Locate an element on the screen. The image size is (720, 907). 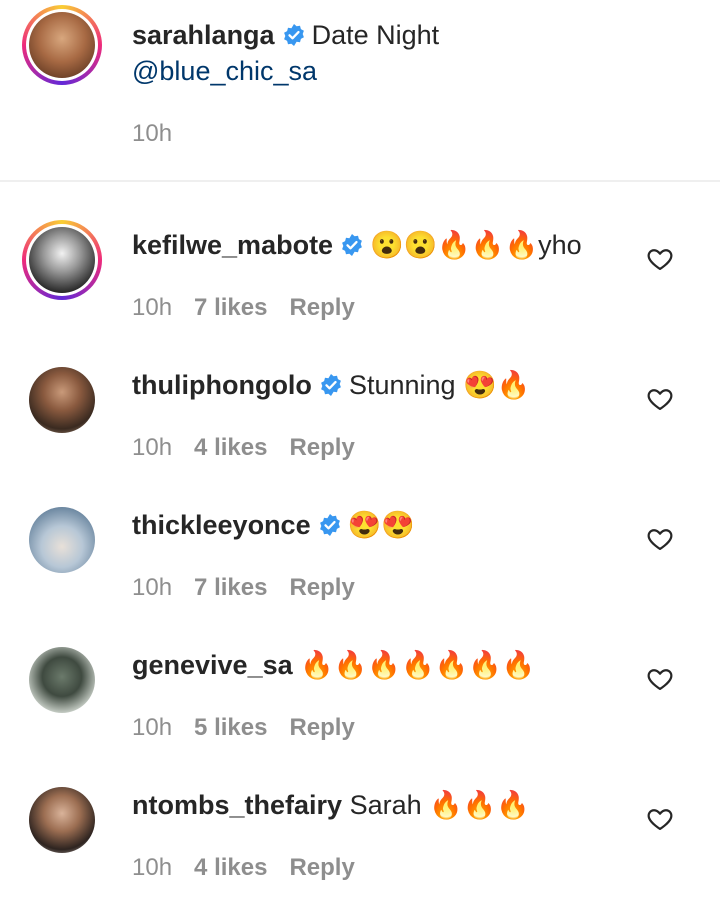
comment-username: kefilwe_mabote is located at coordinates (232, 245).